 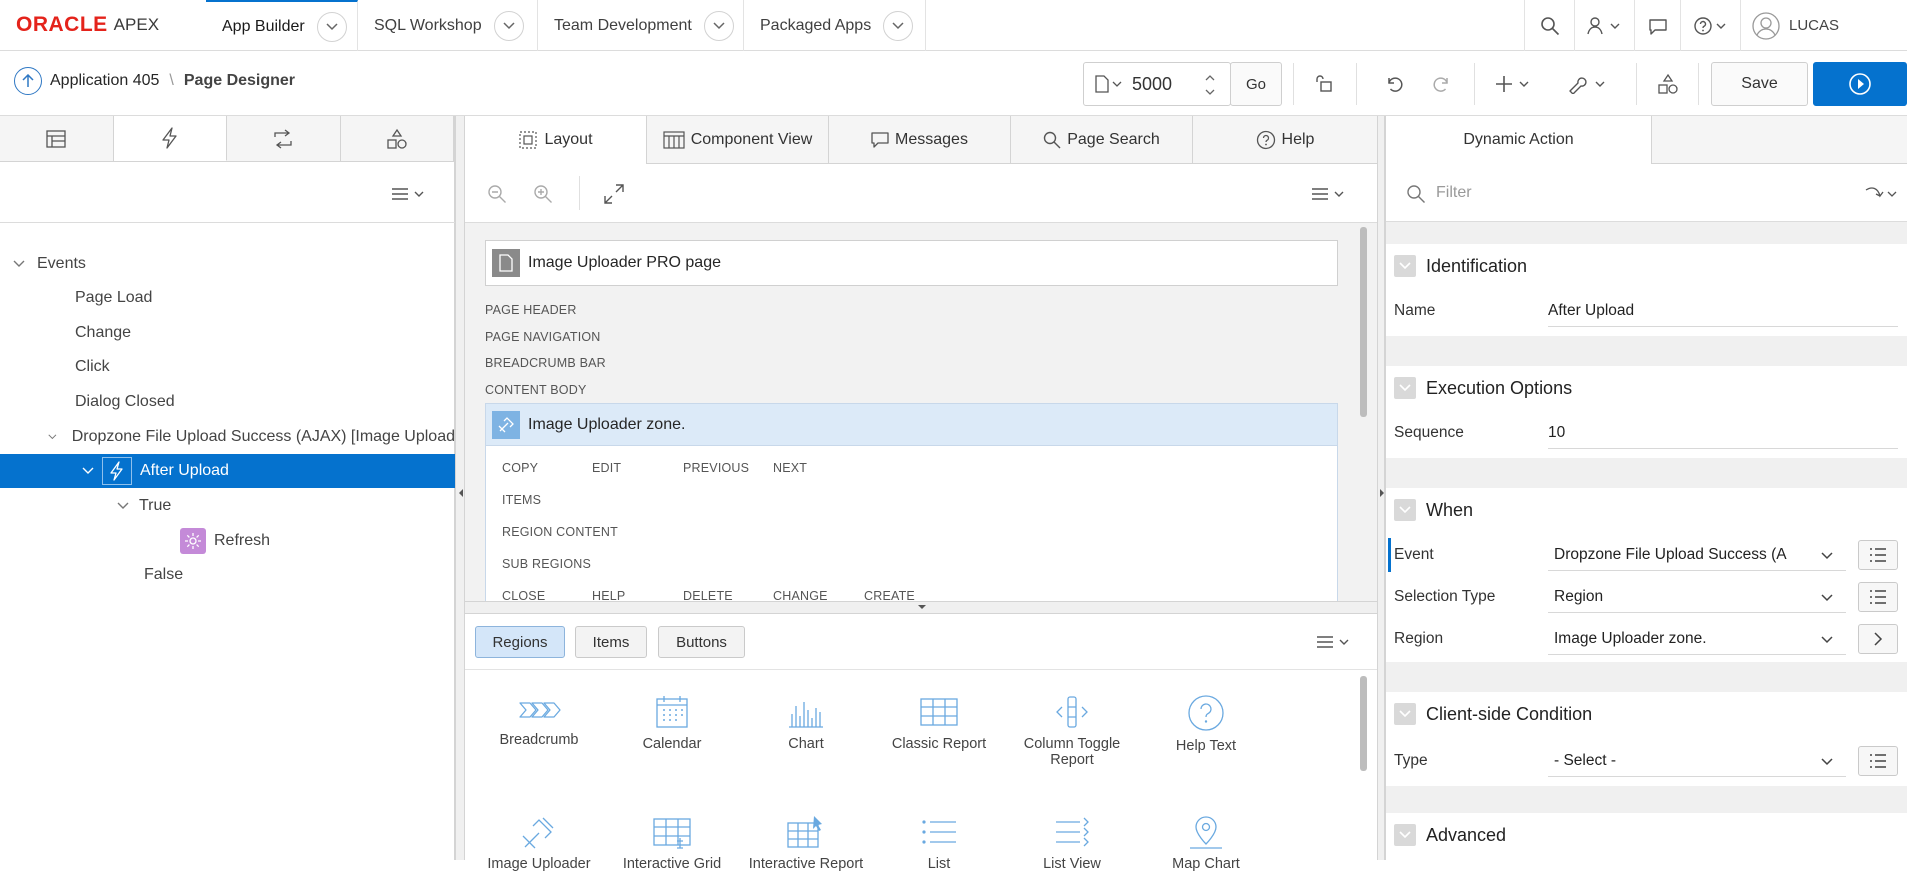 What do you see at coordinates (227, 264) in the screenshot?
I see `tree-node-events: Events` at bounding box center [227, 264].